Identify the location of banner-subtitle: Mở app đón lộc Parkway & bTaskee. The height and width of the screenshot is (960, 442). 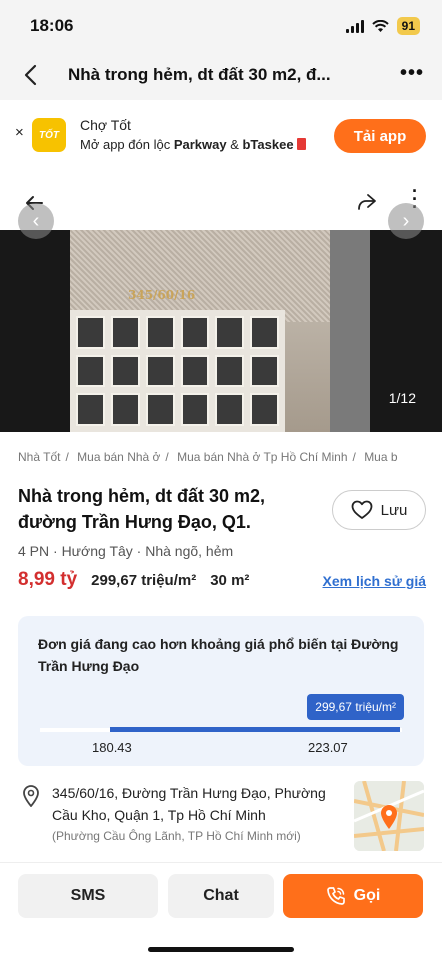
(193, 144).